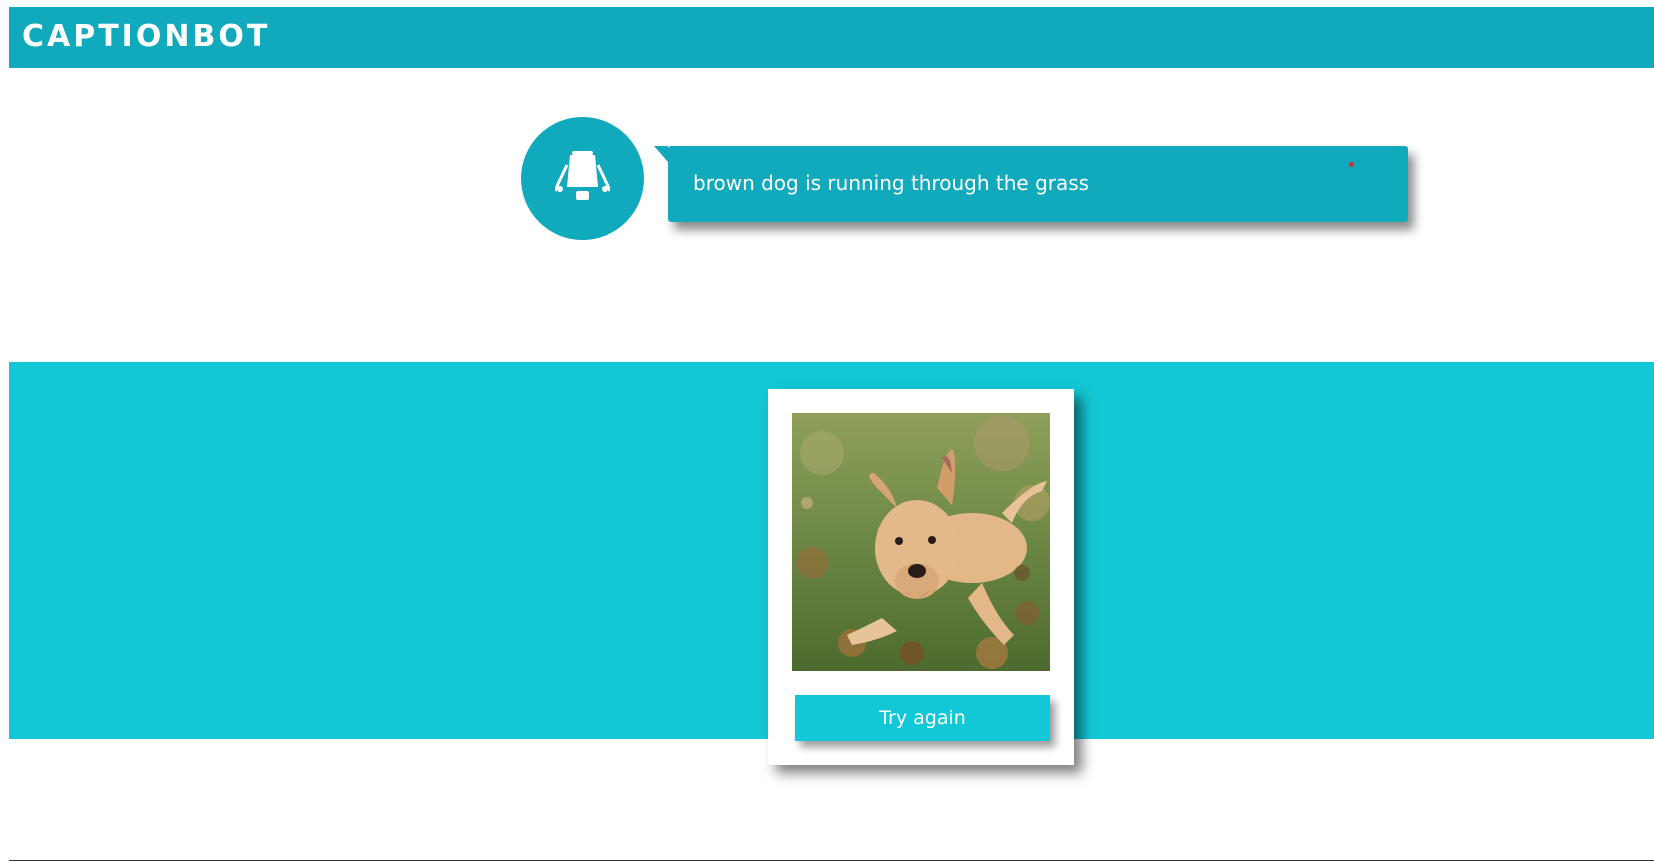  I want to click on bot-avatar, so click(582, 178).